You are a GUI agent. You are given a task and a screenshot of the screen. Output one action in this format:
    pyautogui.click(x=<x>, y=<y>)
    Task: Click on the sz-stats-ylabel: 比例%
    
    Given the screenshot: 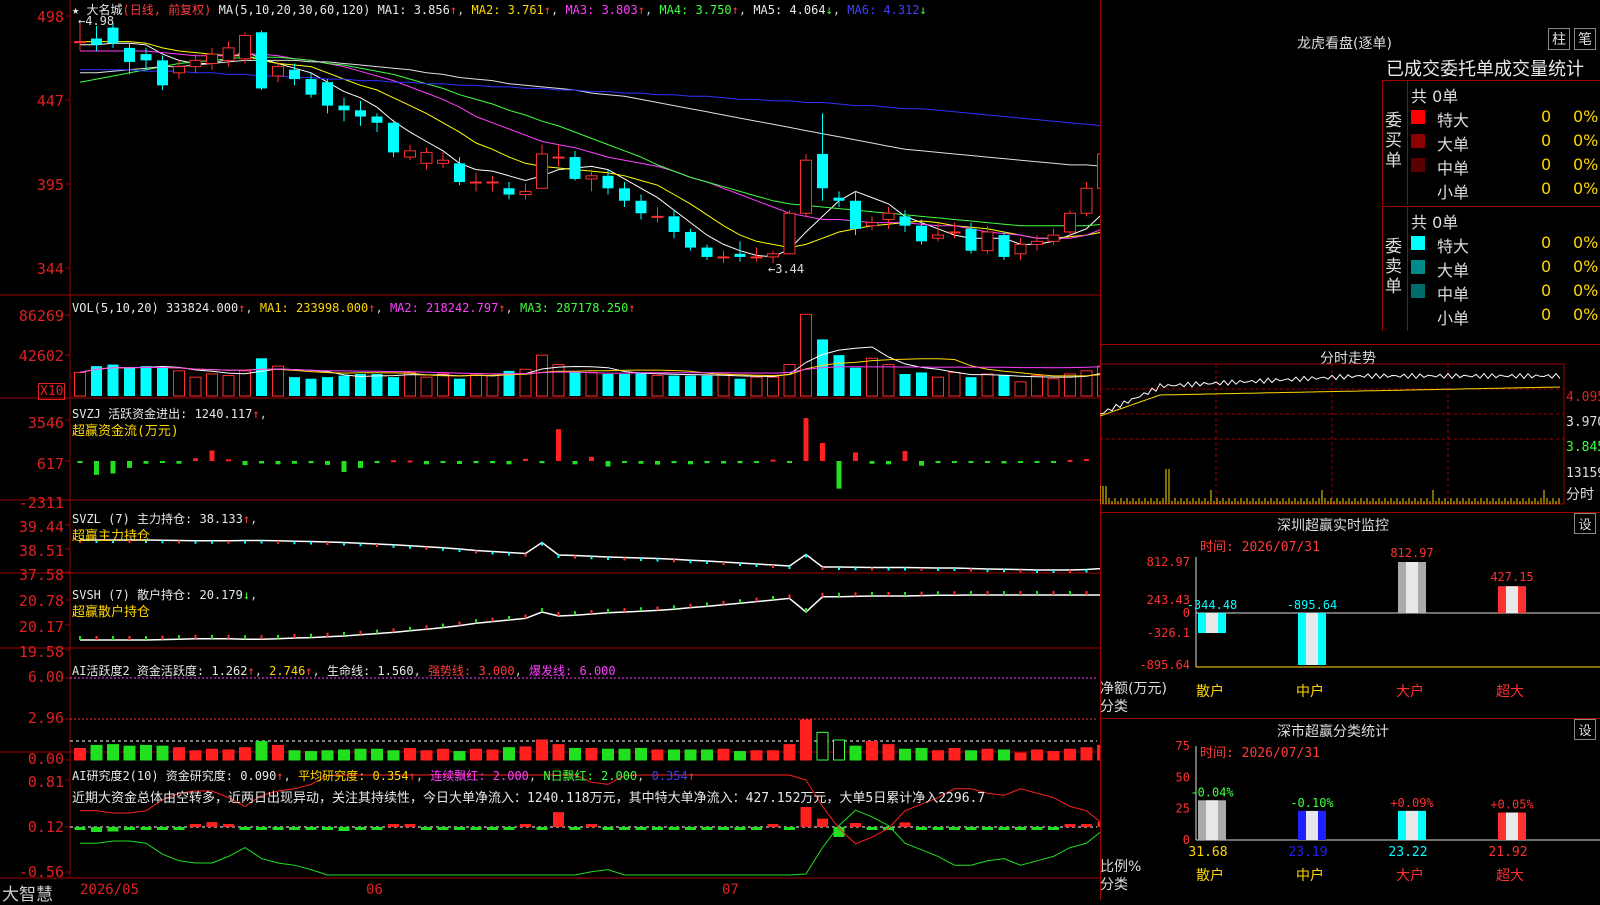 What is the action you would take?
    pyautogui.click(x=1121, y=867)
    